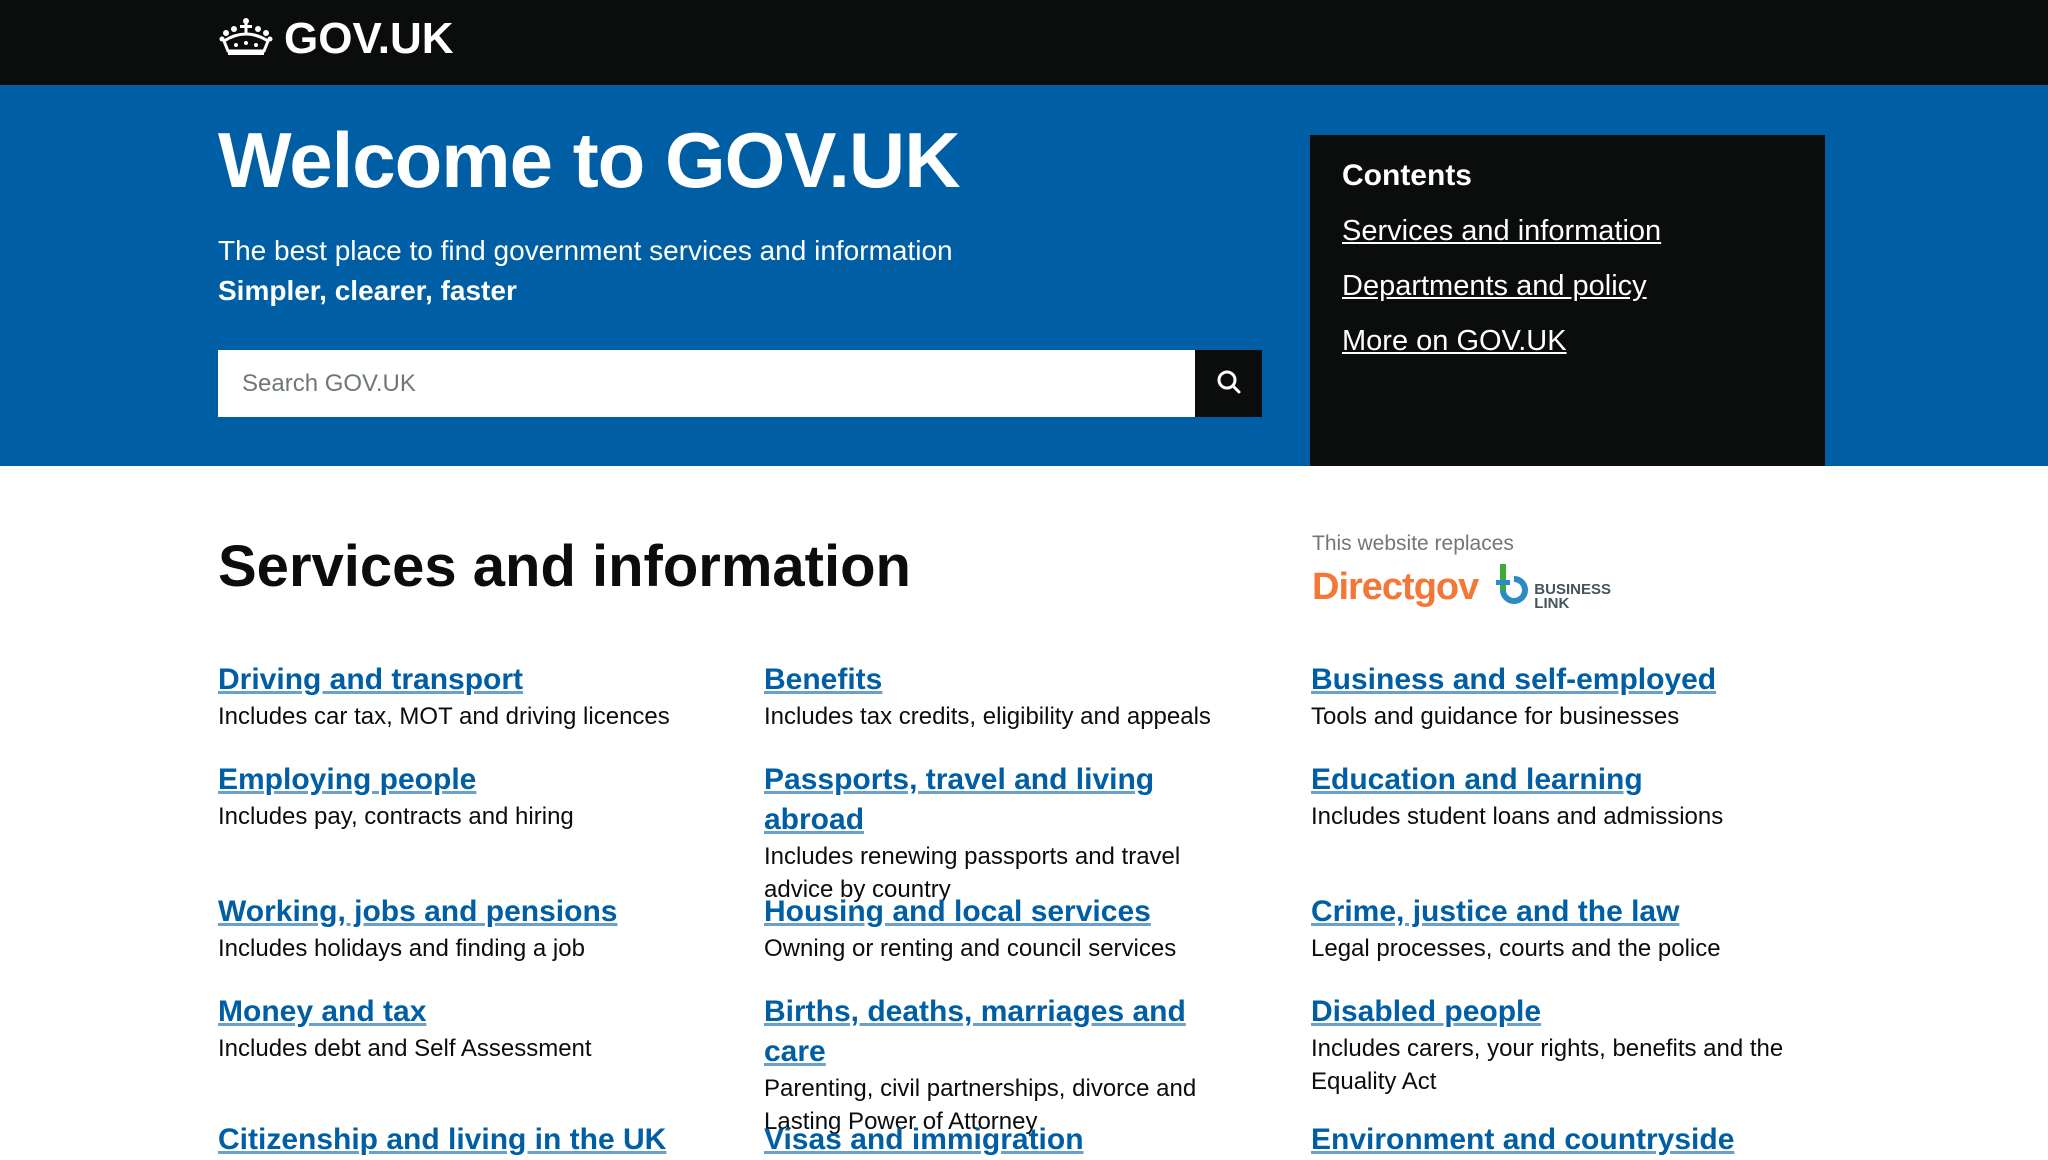 Image resolution: width=2048 pixels, height=1160 pixels. I want to click on service-item: Environment and countryside, so click(1571, 1140).